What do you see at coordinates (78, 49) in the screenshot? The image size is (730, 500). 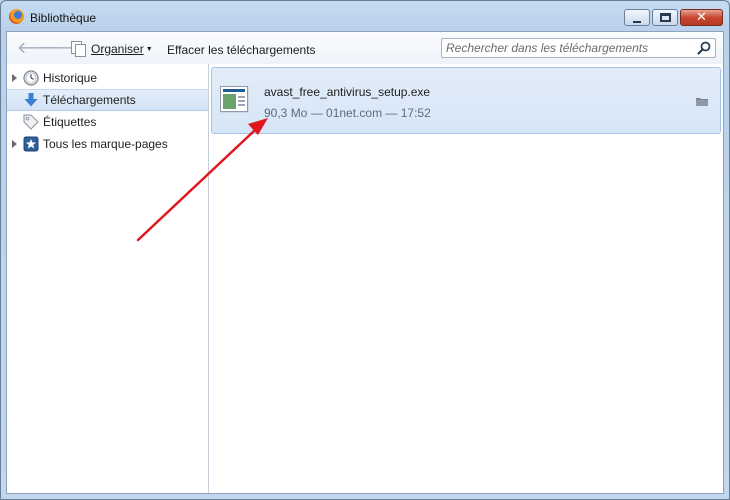 I see `documents-icon` at bounding box center [78, 49].